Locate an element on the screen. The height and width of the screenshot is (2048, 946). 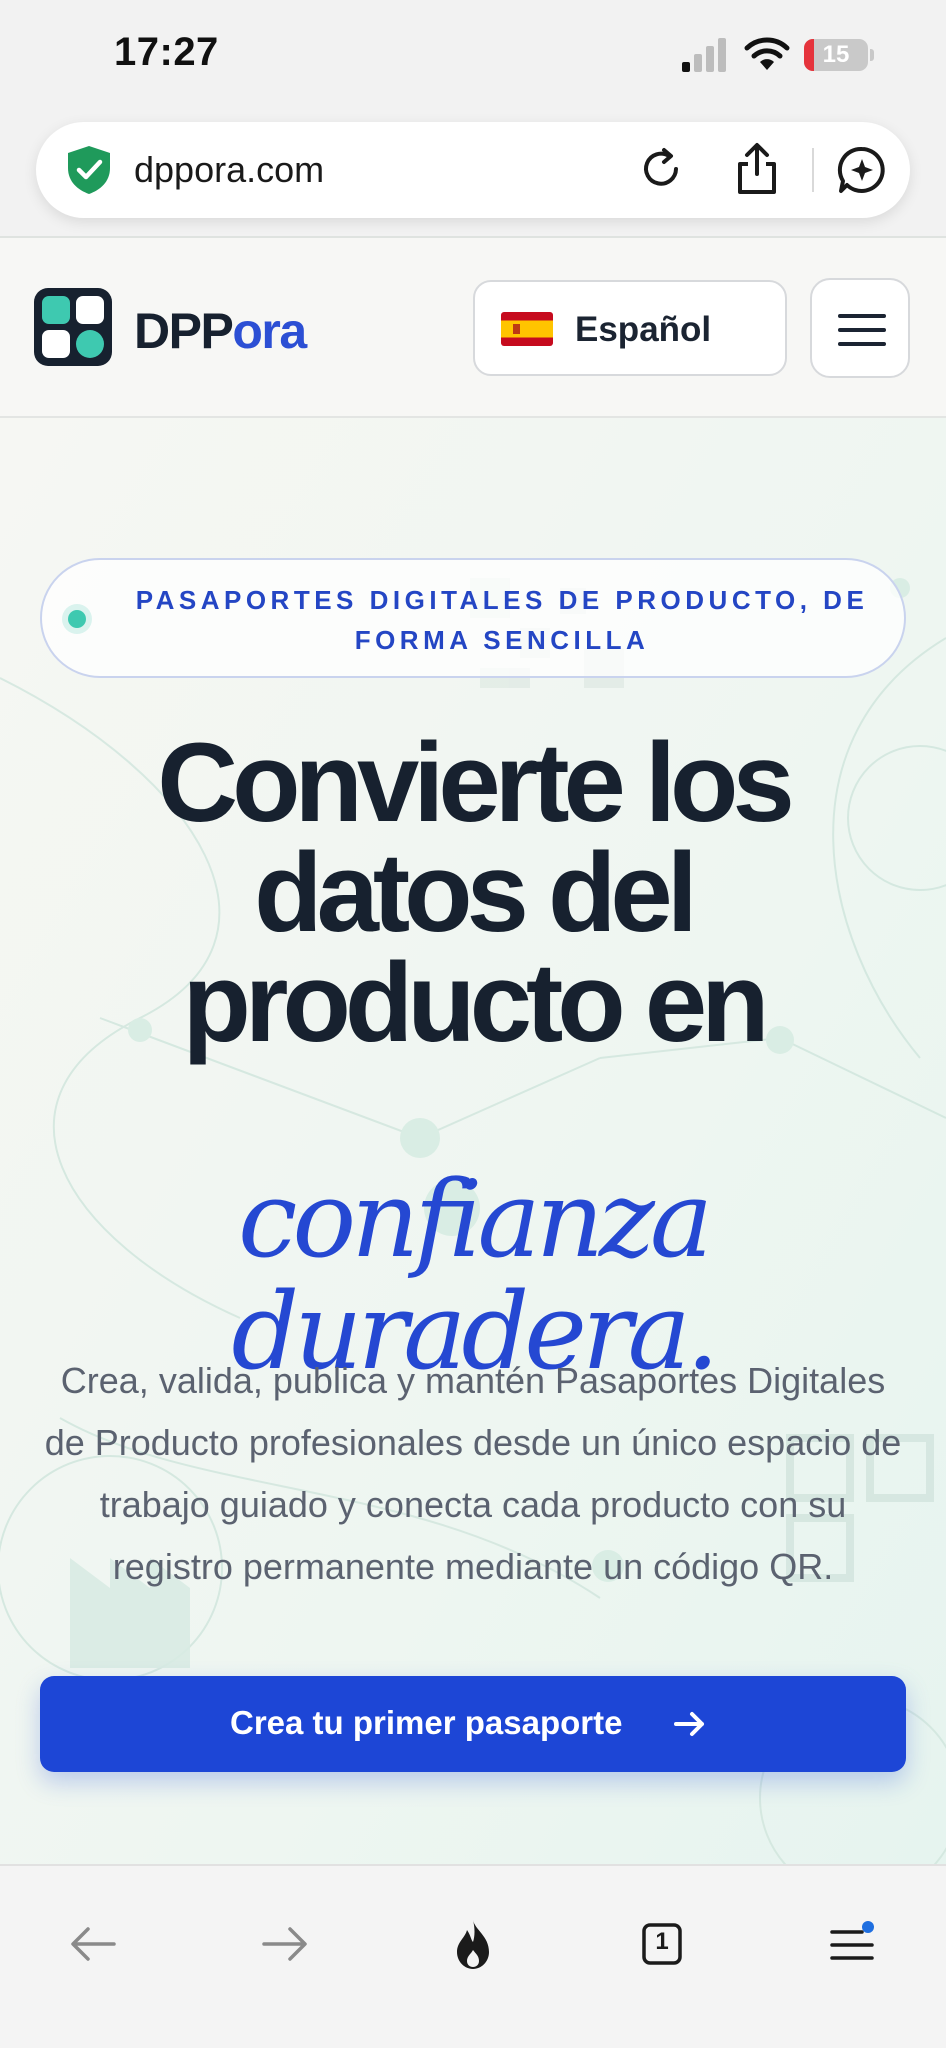
language-selector: Español is located at coordinates (630, 328).